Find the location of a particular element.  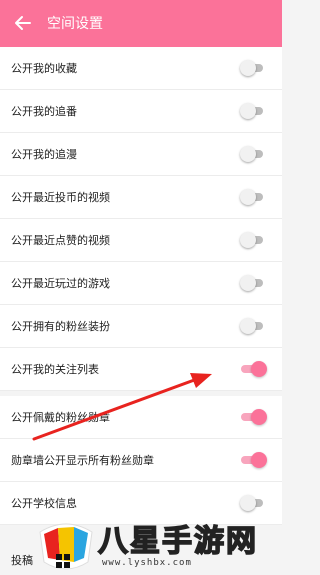

setting-label: 公开拥有的粉丝装扮 is located at coordinates (60, 326).